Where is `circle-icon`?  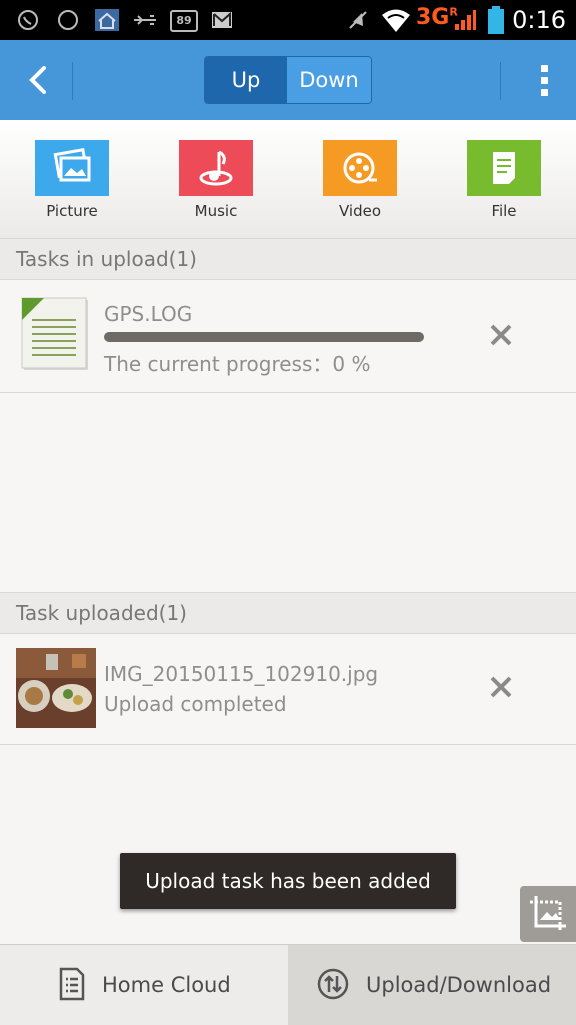
circle-icon is located at coordinates (68, 20).